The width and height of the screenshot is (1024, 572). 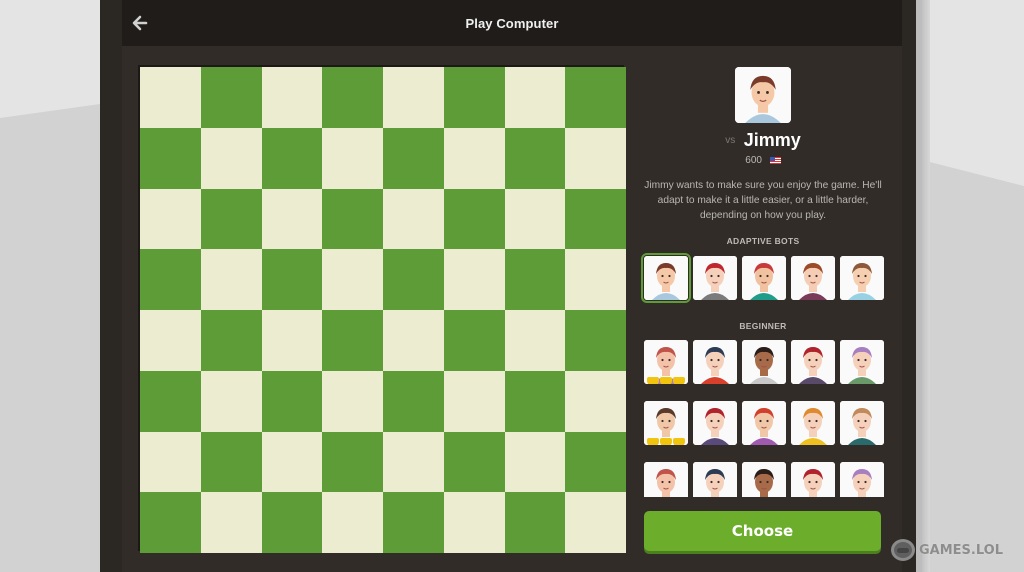 What do you see at coordinates (666, 362) in the screenshot?
I see `bot-avatar-bot-b1` at bounding box center [666, 362].